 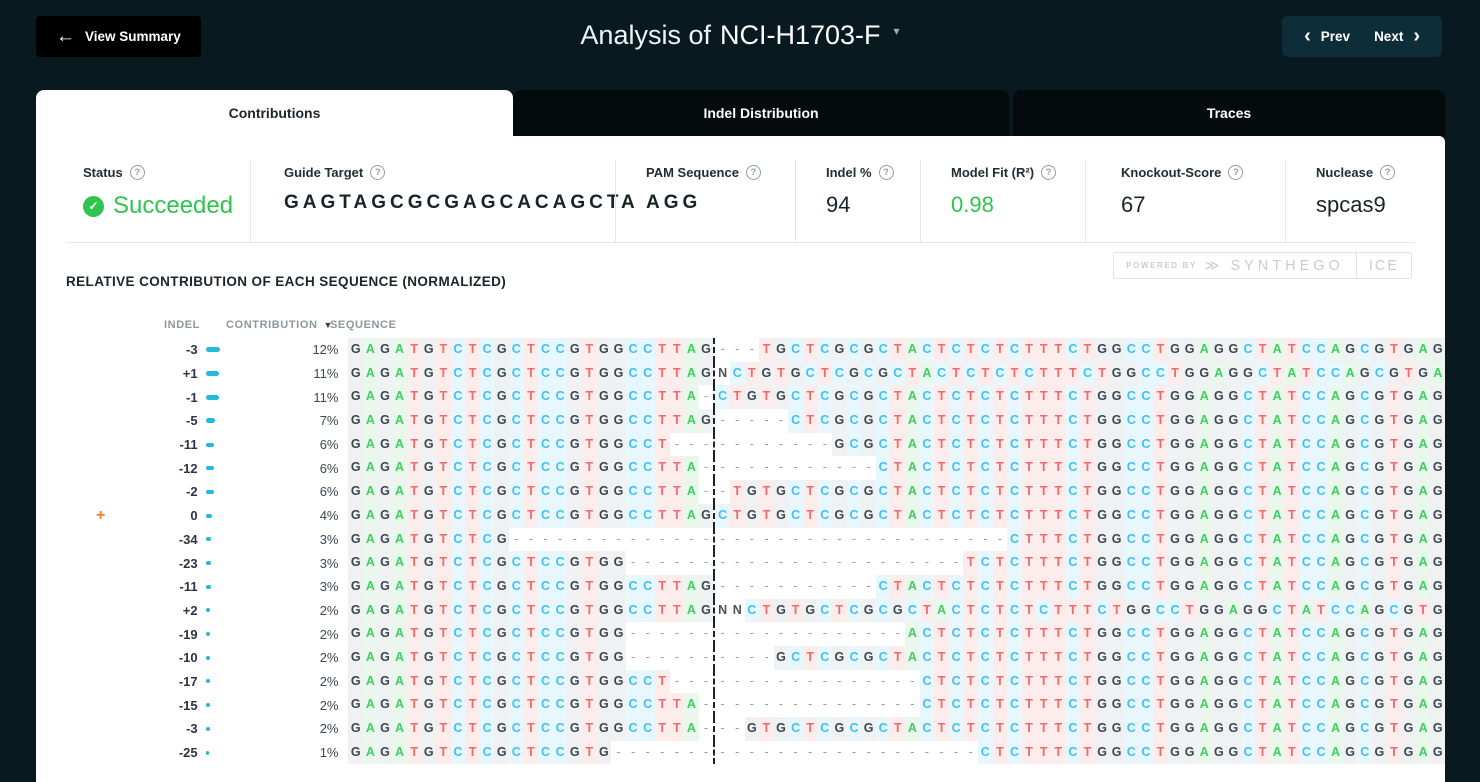 I want to click on prev-button: ‹ Prev, so click(x=1327, y=36).